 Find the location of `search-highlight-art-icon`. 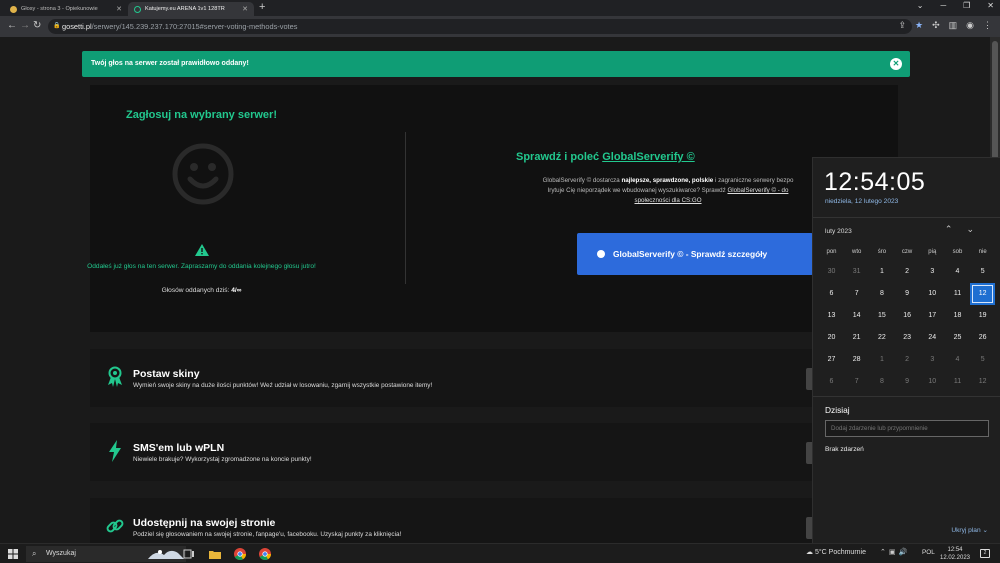

search-highlight-art-icon is located at coordinates (166, 554).